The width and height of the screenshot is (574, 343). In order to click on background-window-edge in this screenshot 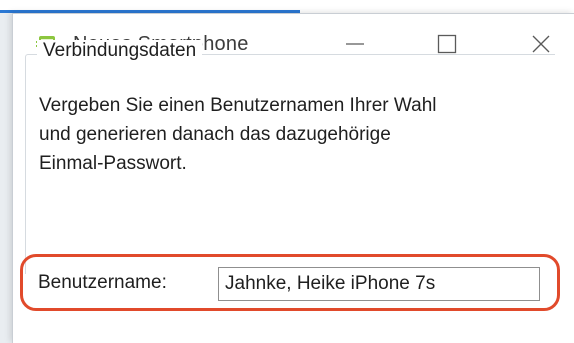, I will do `click(6, 176)`.